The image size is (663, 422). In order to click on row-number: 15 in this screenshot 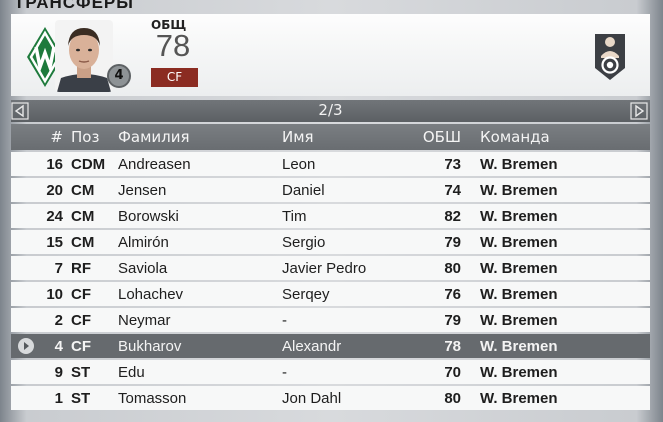, I will do `click(54, 242)`.